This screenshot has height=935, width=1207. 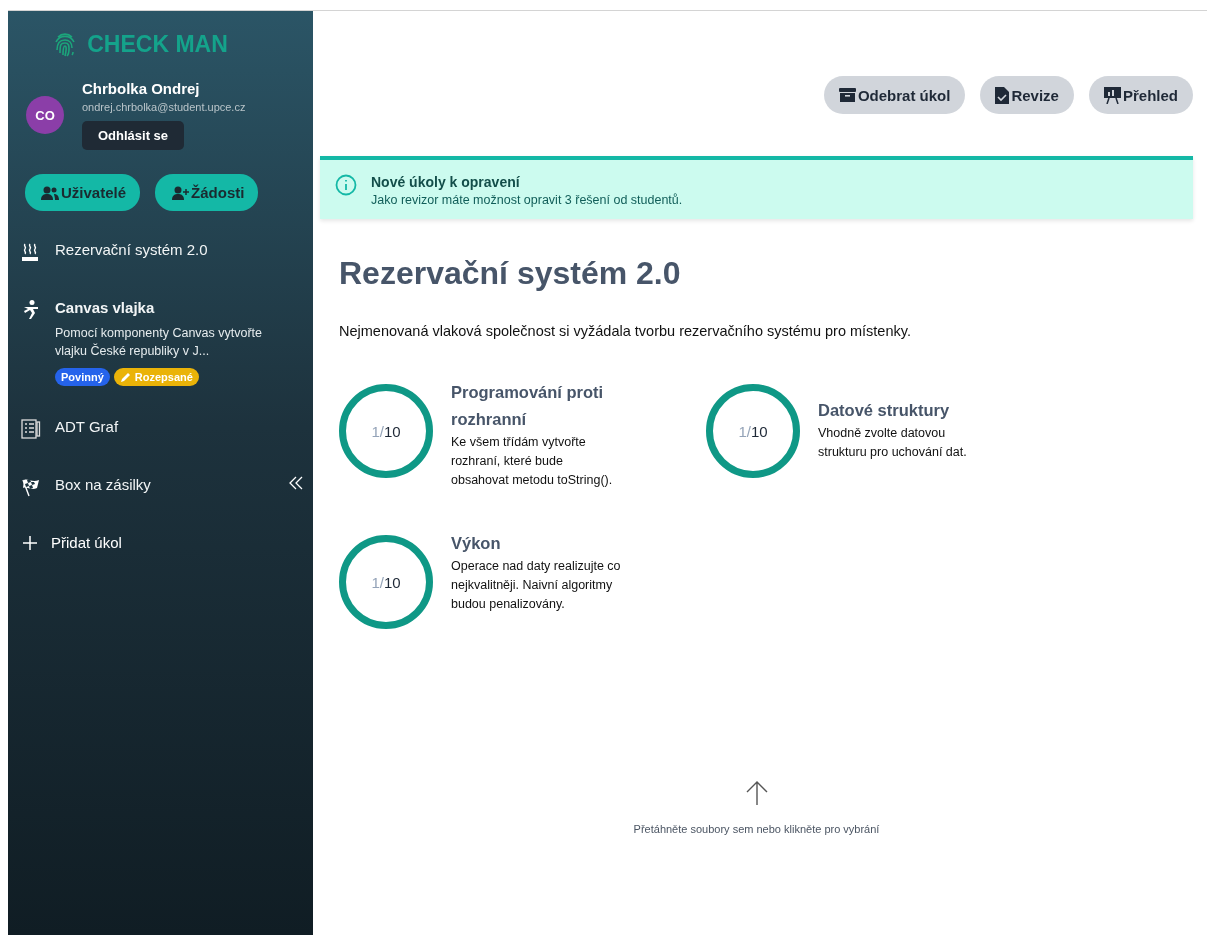 I want to click on task-item: Box na zásilky, so click(x=160, y=489).